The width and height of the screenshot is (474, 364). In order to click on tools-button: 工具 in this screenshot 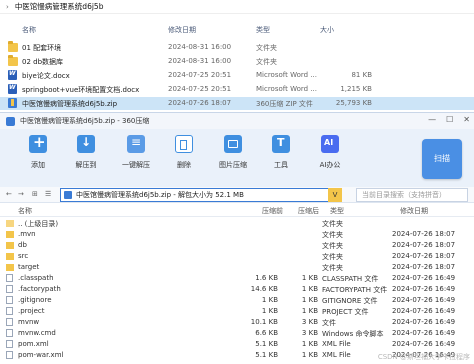, I will do `click(281, 157)`.